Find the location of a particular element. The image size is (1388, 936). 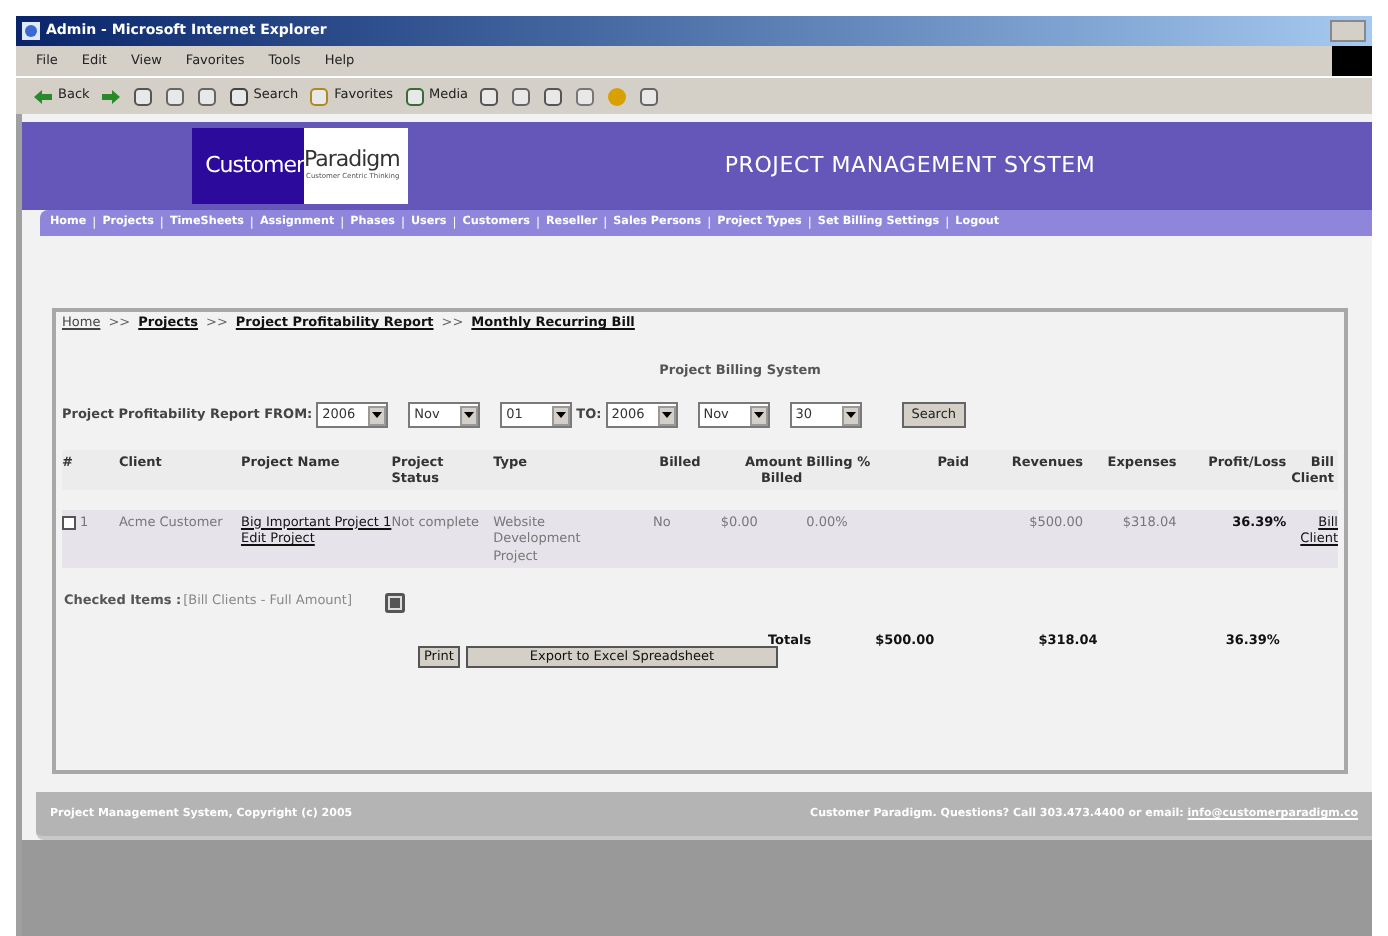

app-title: PROJECT MANAGEMENT SYSTEM is located at coordinates (910, 165).